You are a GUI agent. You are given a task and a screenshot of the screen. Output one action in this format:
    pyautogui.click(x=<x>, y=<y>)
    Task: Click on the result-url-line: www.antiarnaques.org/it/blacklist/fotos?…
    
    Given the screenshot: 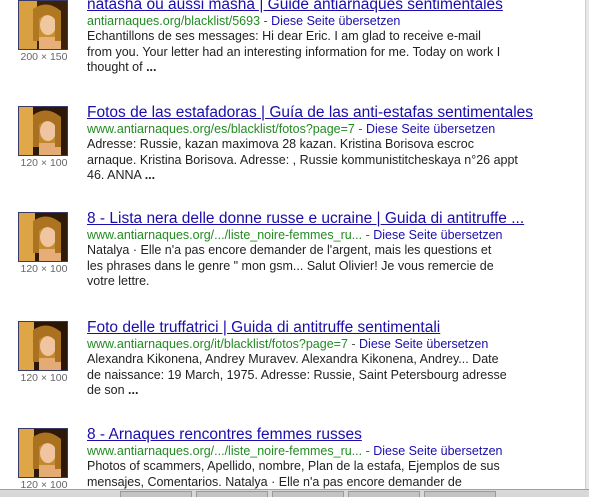 What is the action you would take?
    pyautogui.click(x=337, y=344)
    